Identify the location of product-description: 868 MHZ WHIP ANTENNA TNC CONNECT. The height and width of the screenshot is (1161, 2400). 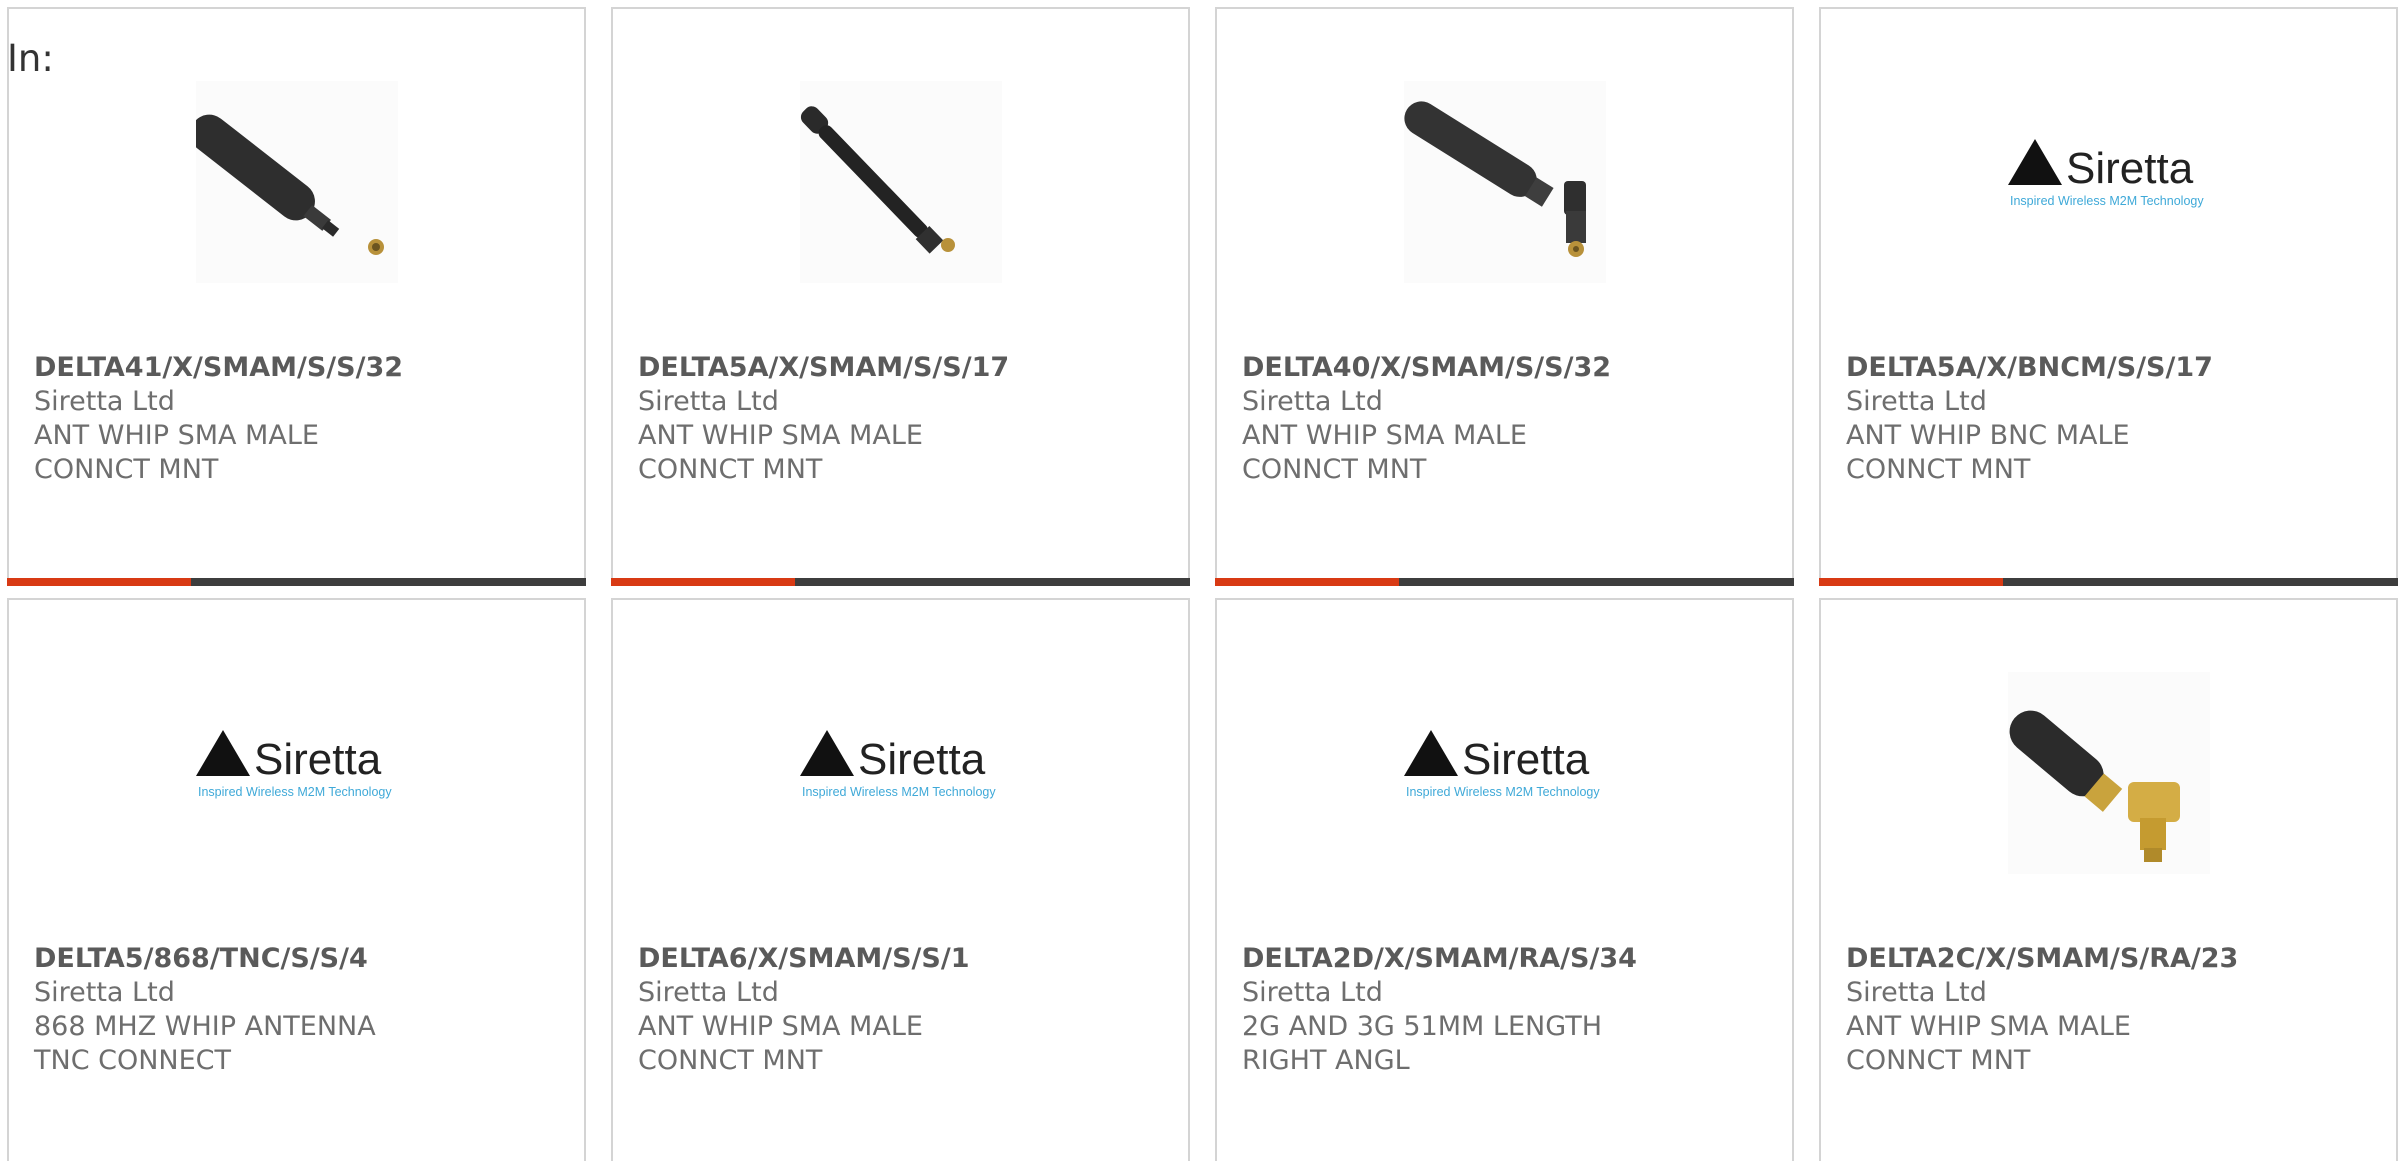
(205, 1043).